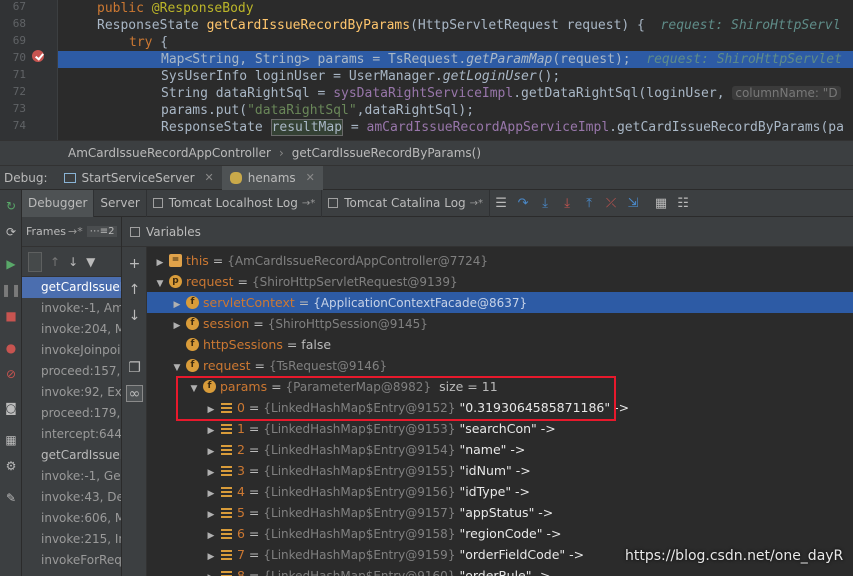  What do you see at coordinates (328, 366) in the screenshot?
I see `variable-type: {TsRequest@9146}` at bounding box center [328, 366].